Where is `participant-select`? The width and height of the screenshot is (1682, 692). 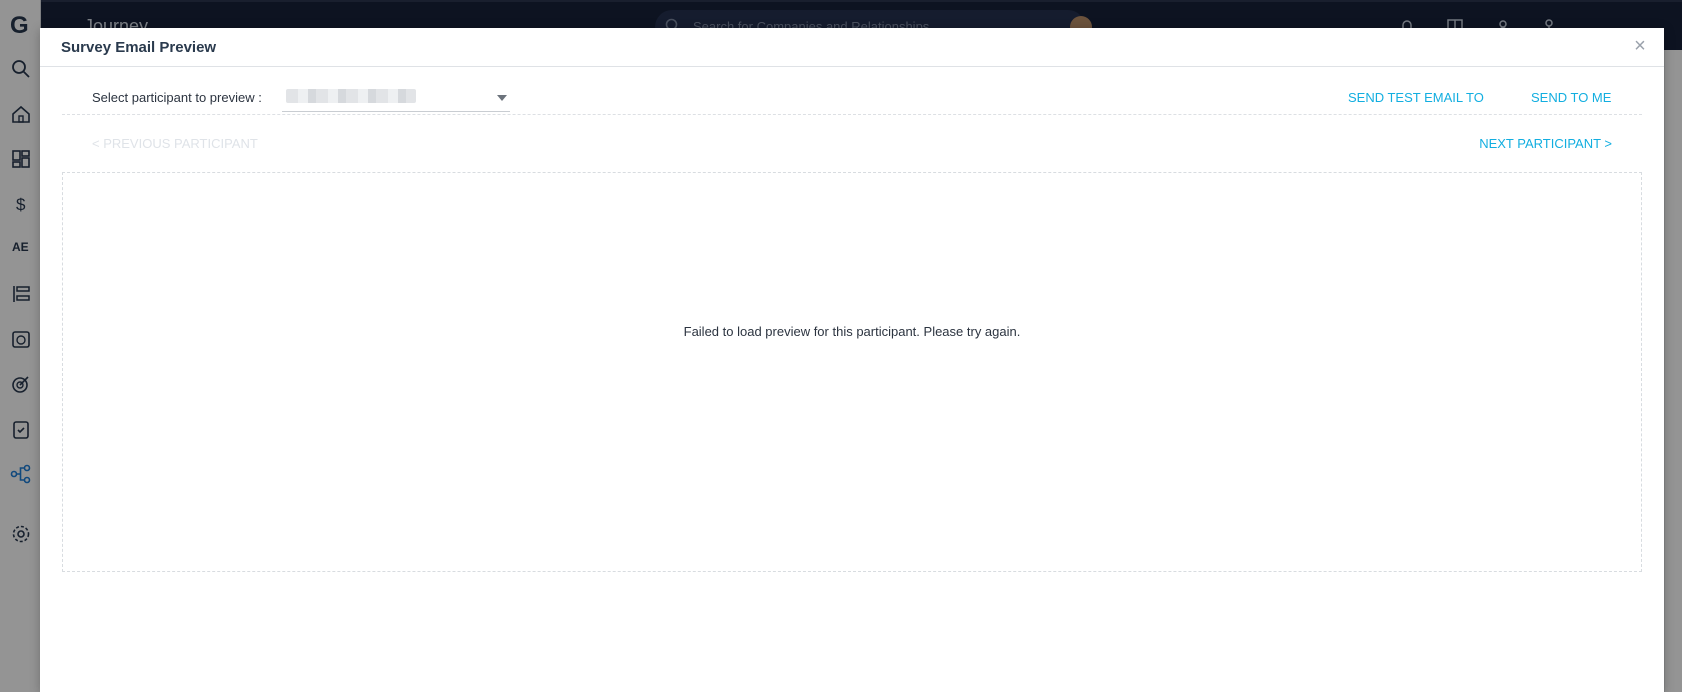
participant-select is located at coordinates (396, 97).